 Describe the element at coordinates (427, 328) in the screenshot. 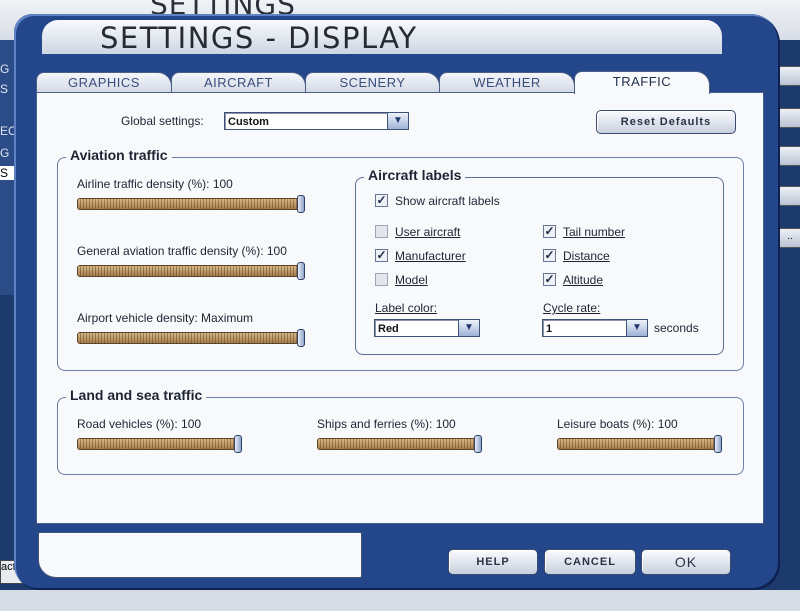

I see `label-color-select: Red ▼` at that location.